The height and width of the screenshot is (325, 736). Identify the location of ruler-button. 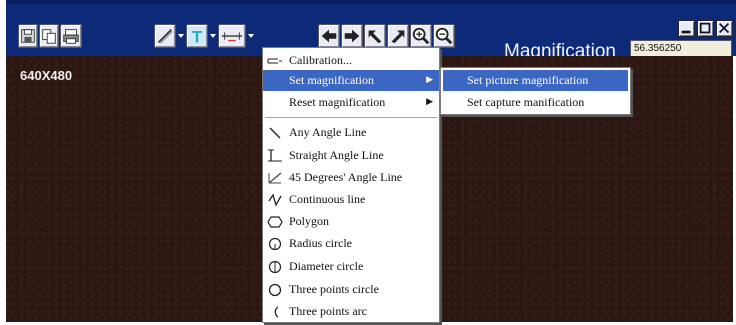
(232, 36).